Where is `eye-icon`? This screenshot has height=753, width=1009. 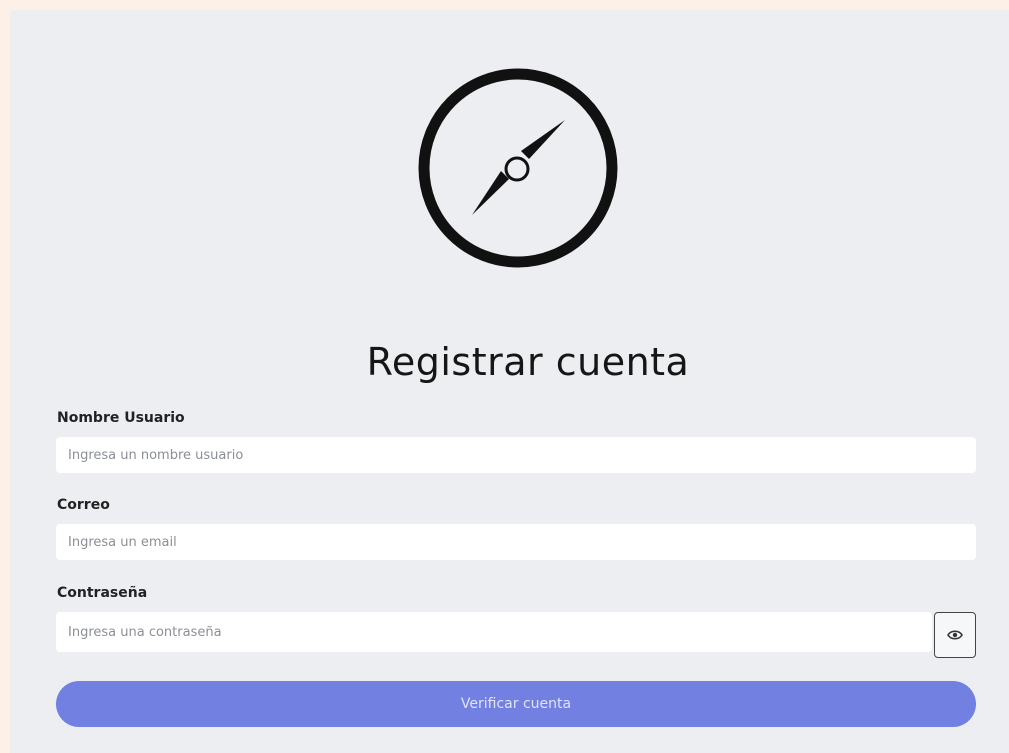 eye-icon is located at coordinates (955, 635).